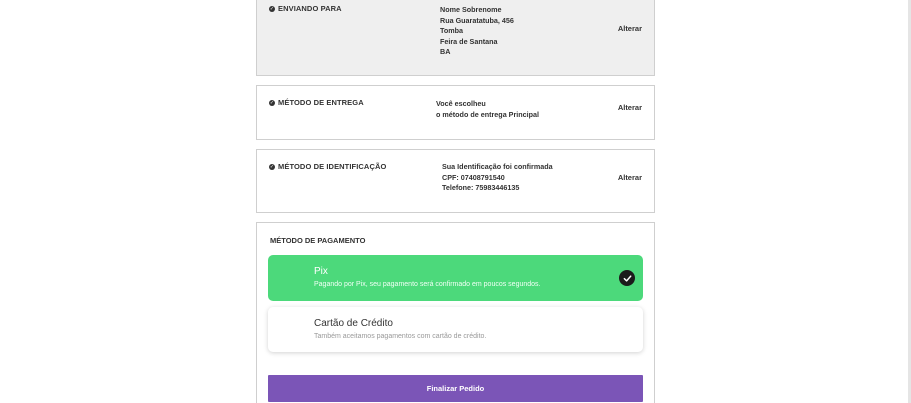 The height and width of the screenshot is (403, 911). What do you see at coordinates (488, 114) in the screenshot?
I see `delivery-line: o método de entrega Principal` at bounding box center [488, 114].